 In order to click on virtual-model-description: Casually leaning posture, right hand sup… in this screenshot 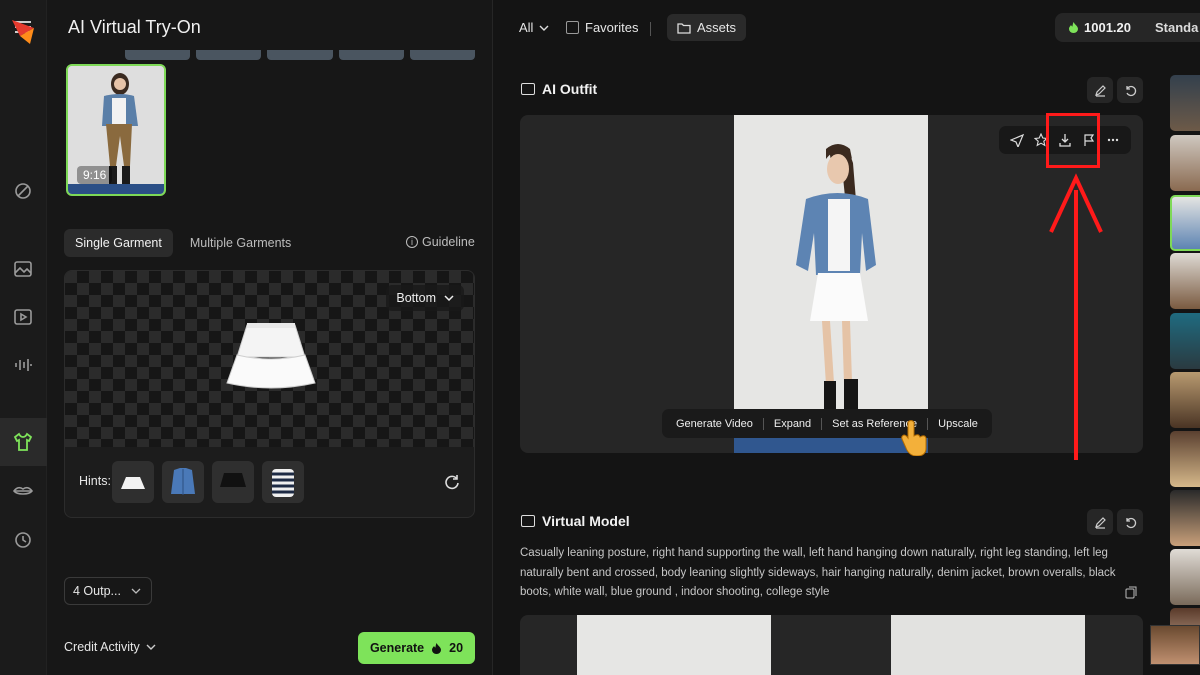, I will do `click(818, 572)`.